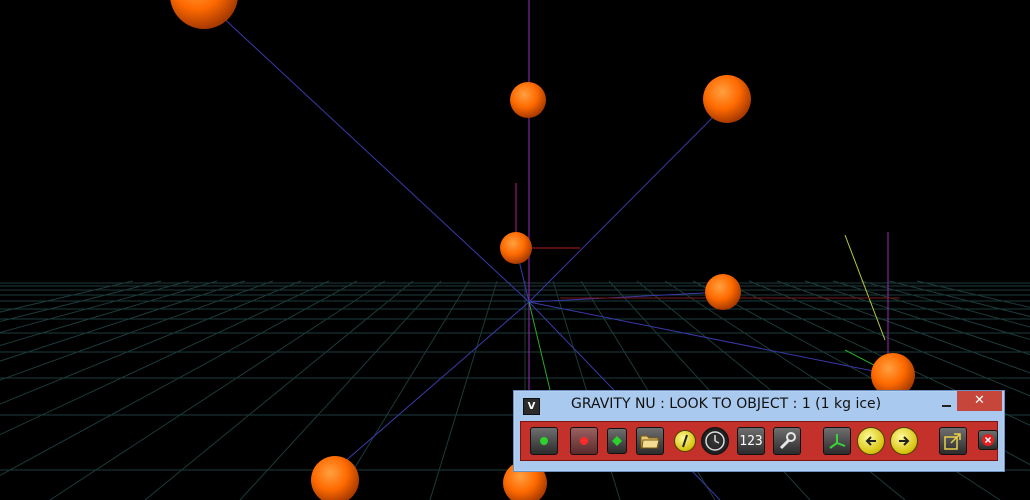 The width and height of the screenshot is (1030, 500). I want to click on axes-button, so click(837, 441).